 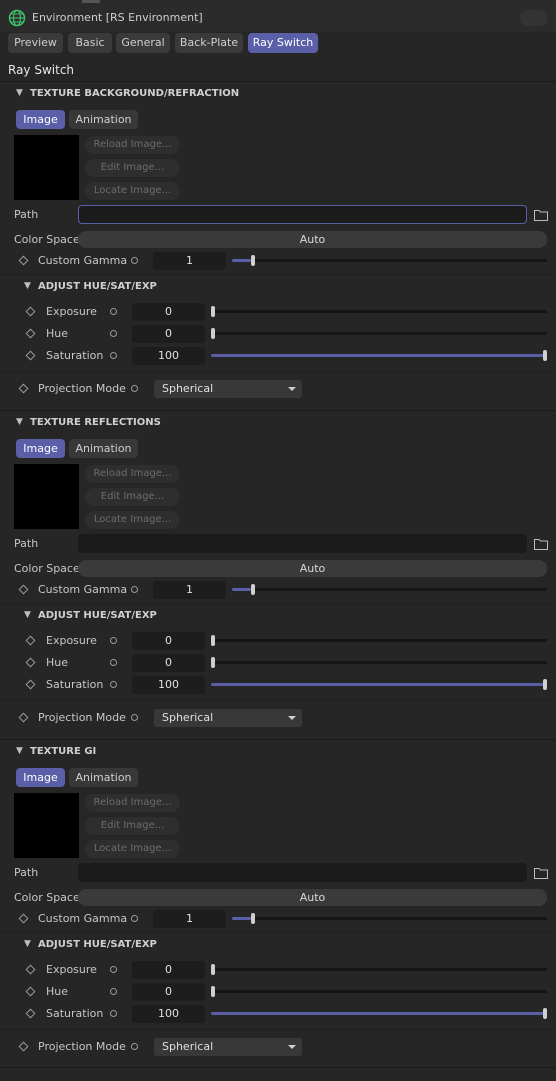 I want to click on tab-general: General, so click(x=143, y=43).